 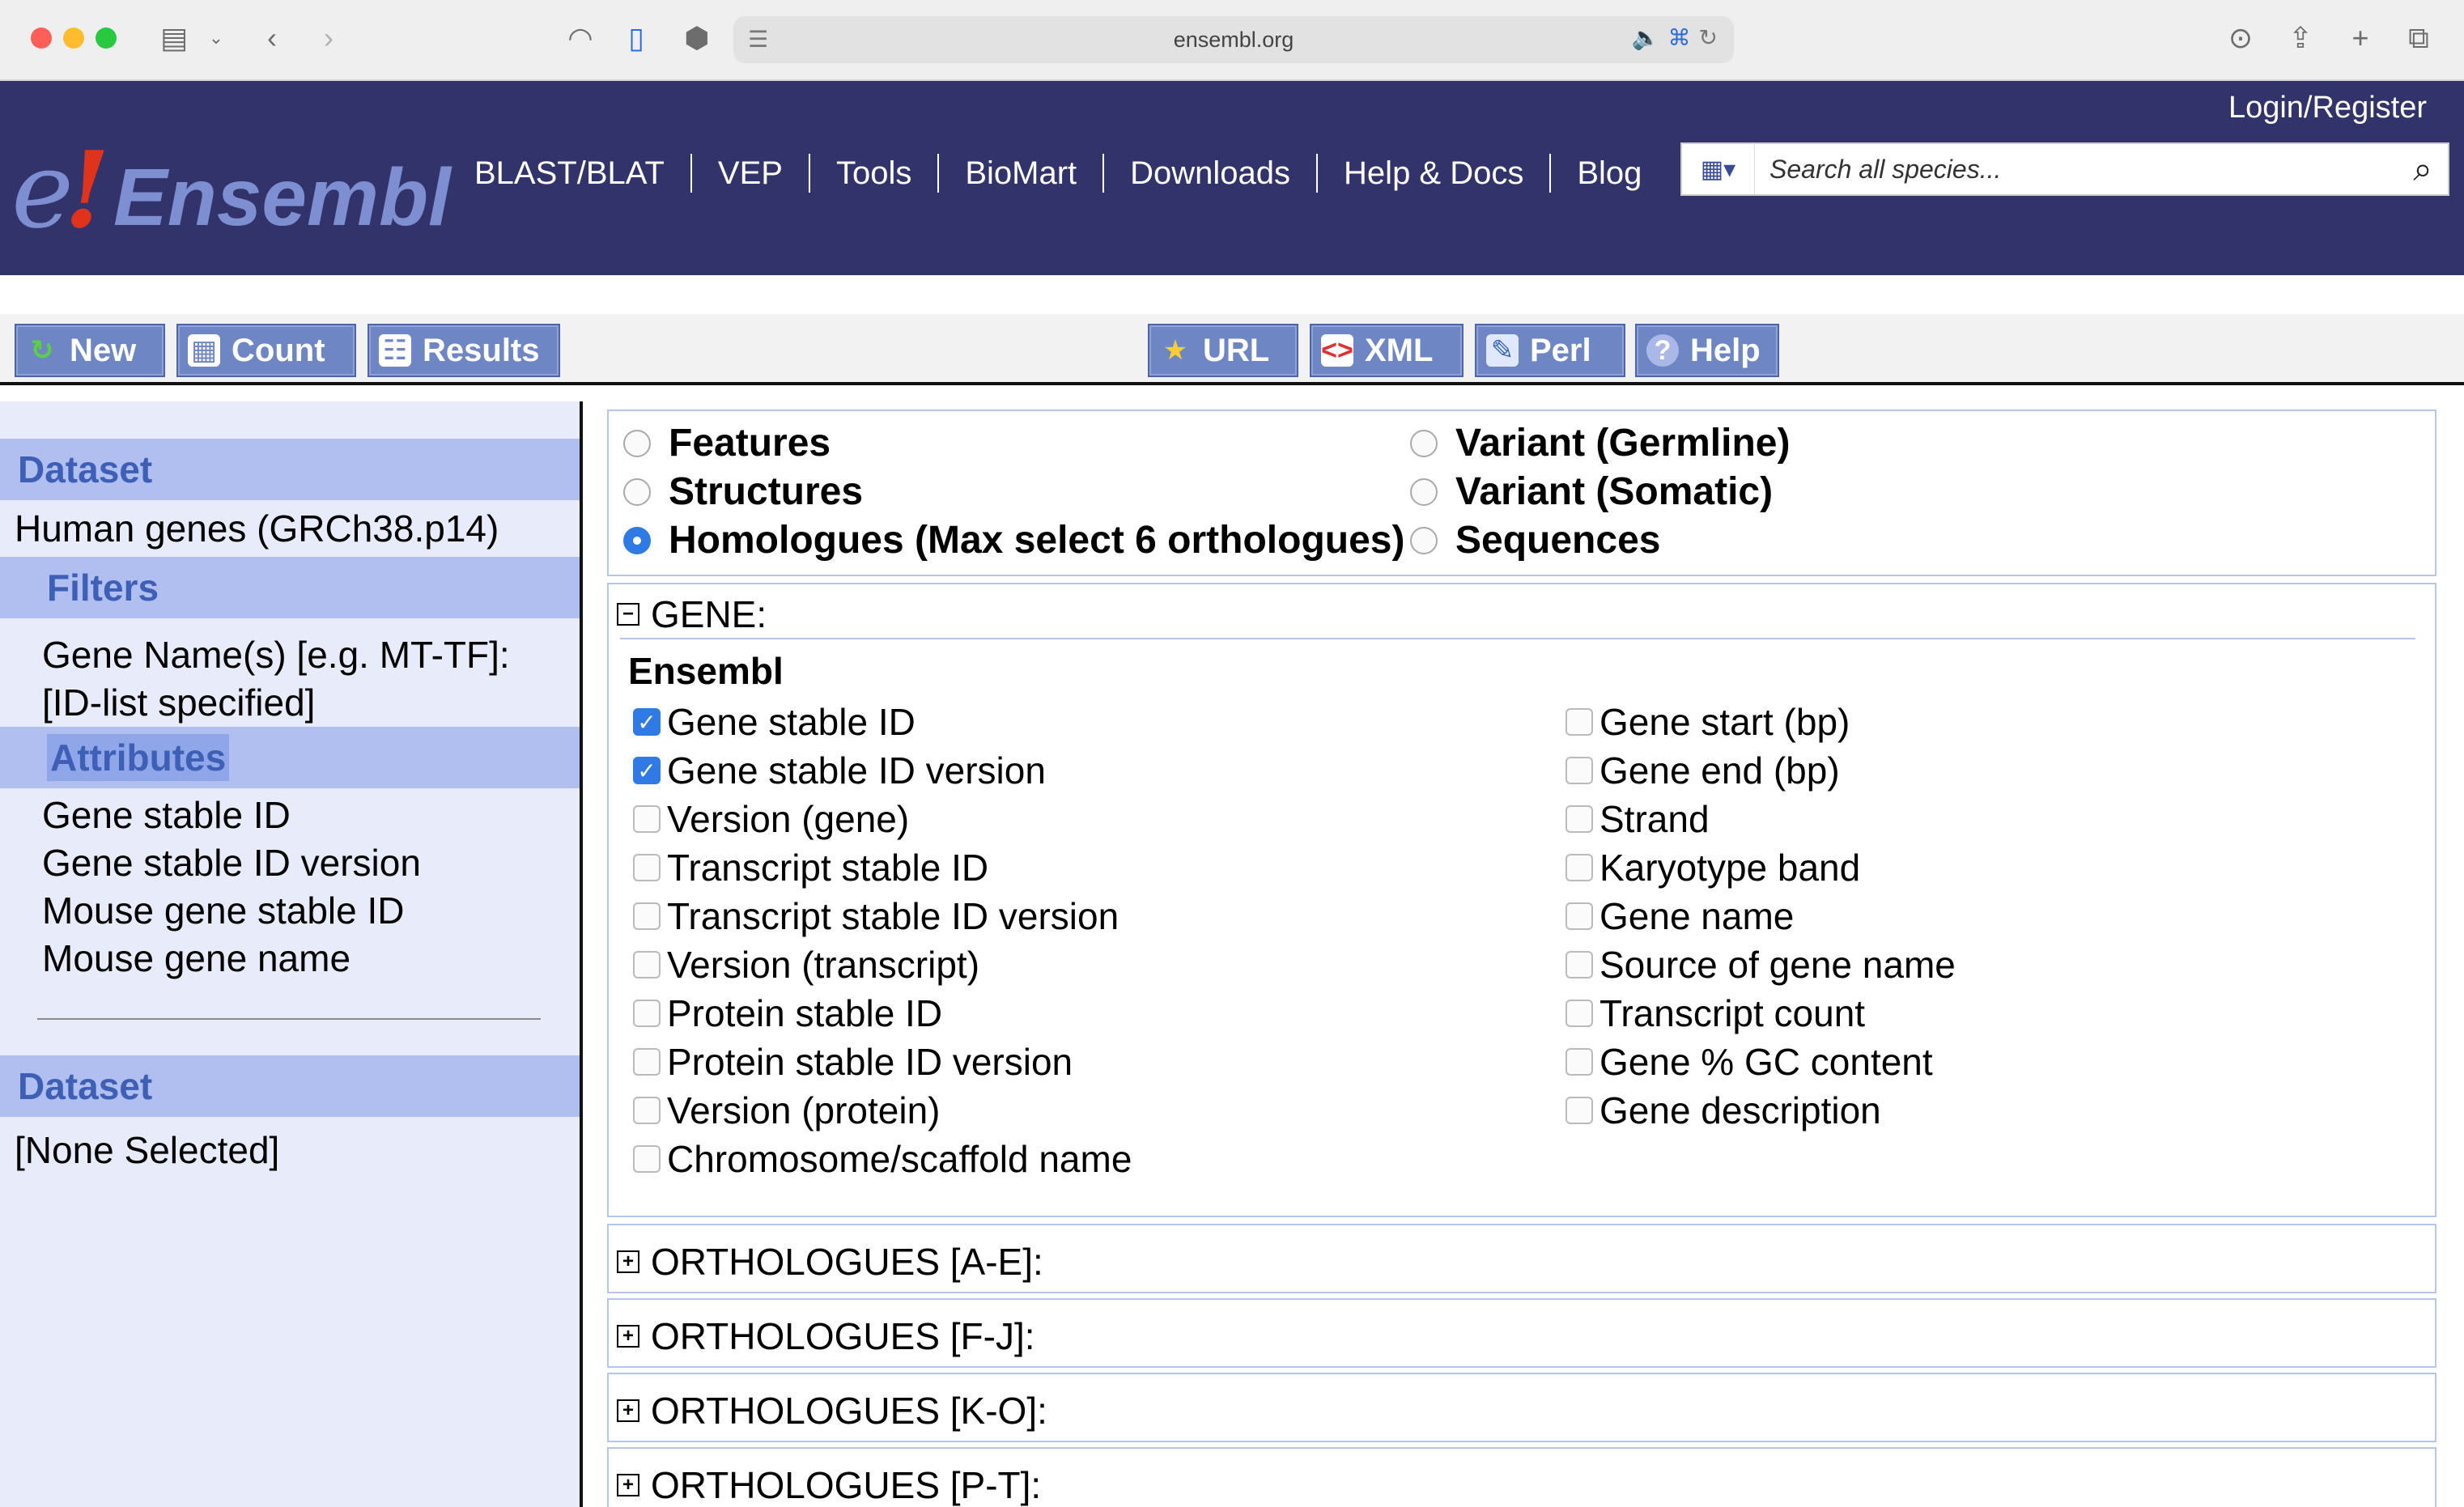 I want to click on attribute-option: Source of gene name, so click(x=1761, y=964).